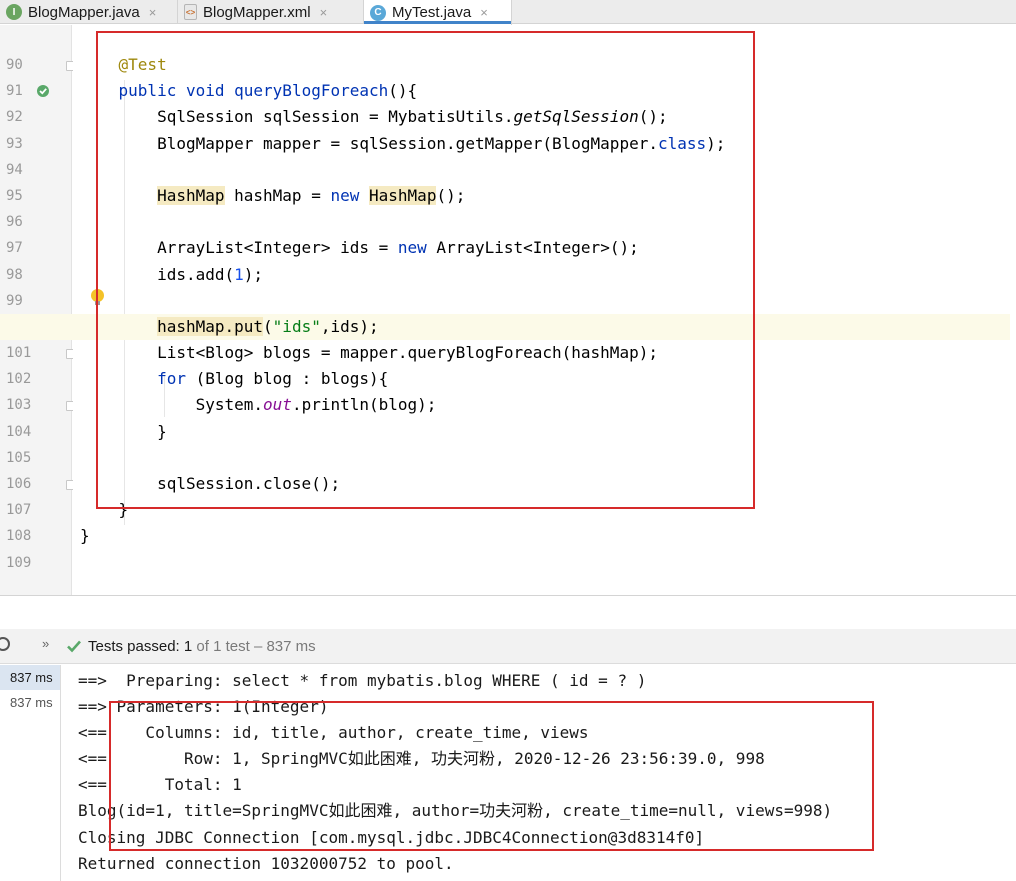 This screenshot has width=1016, height=881. Describe the element at coordinates (508, 612) in the screenshot. I see `panel-splitter` at that location.